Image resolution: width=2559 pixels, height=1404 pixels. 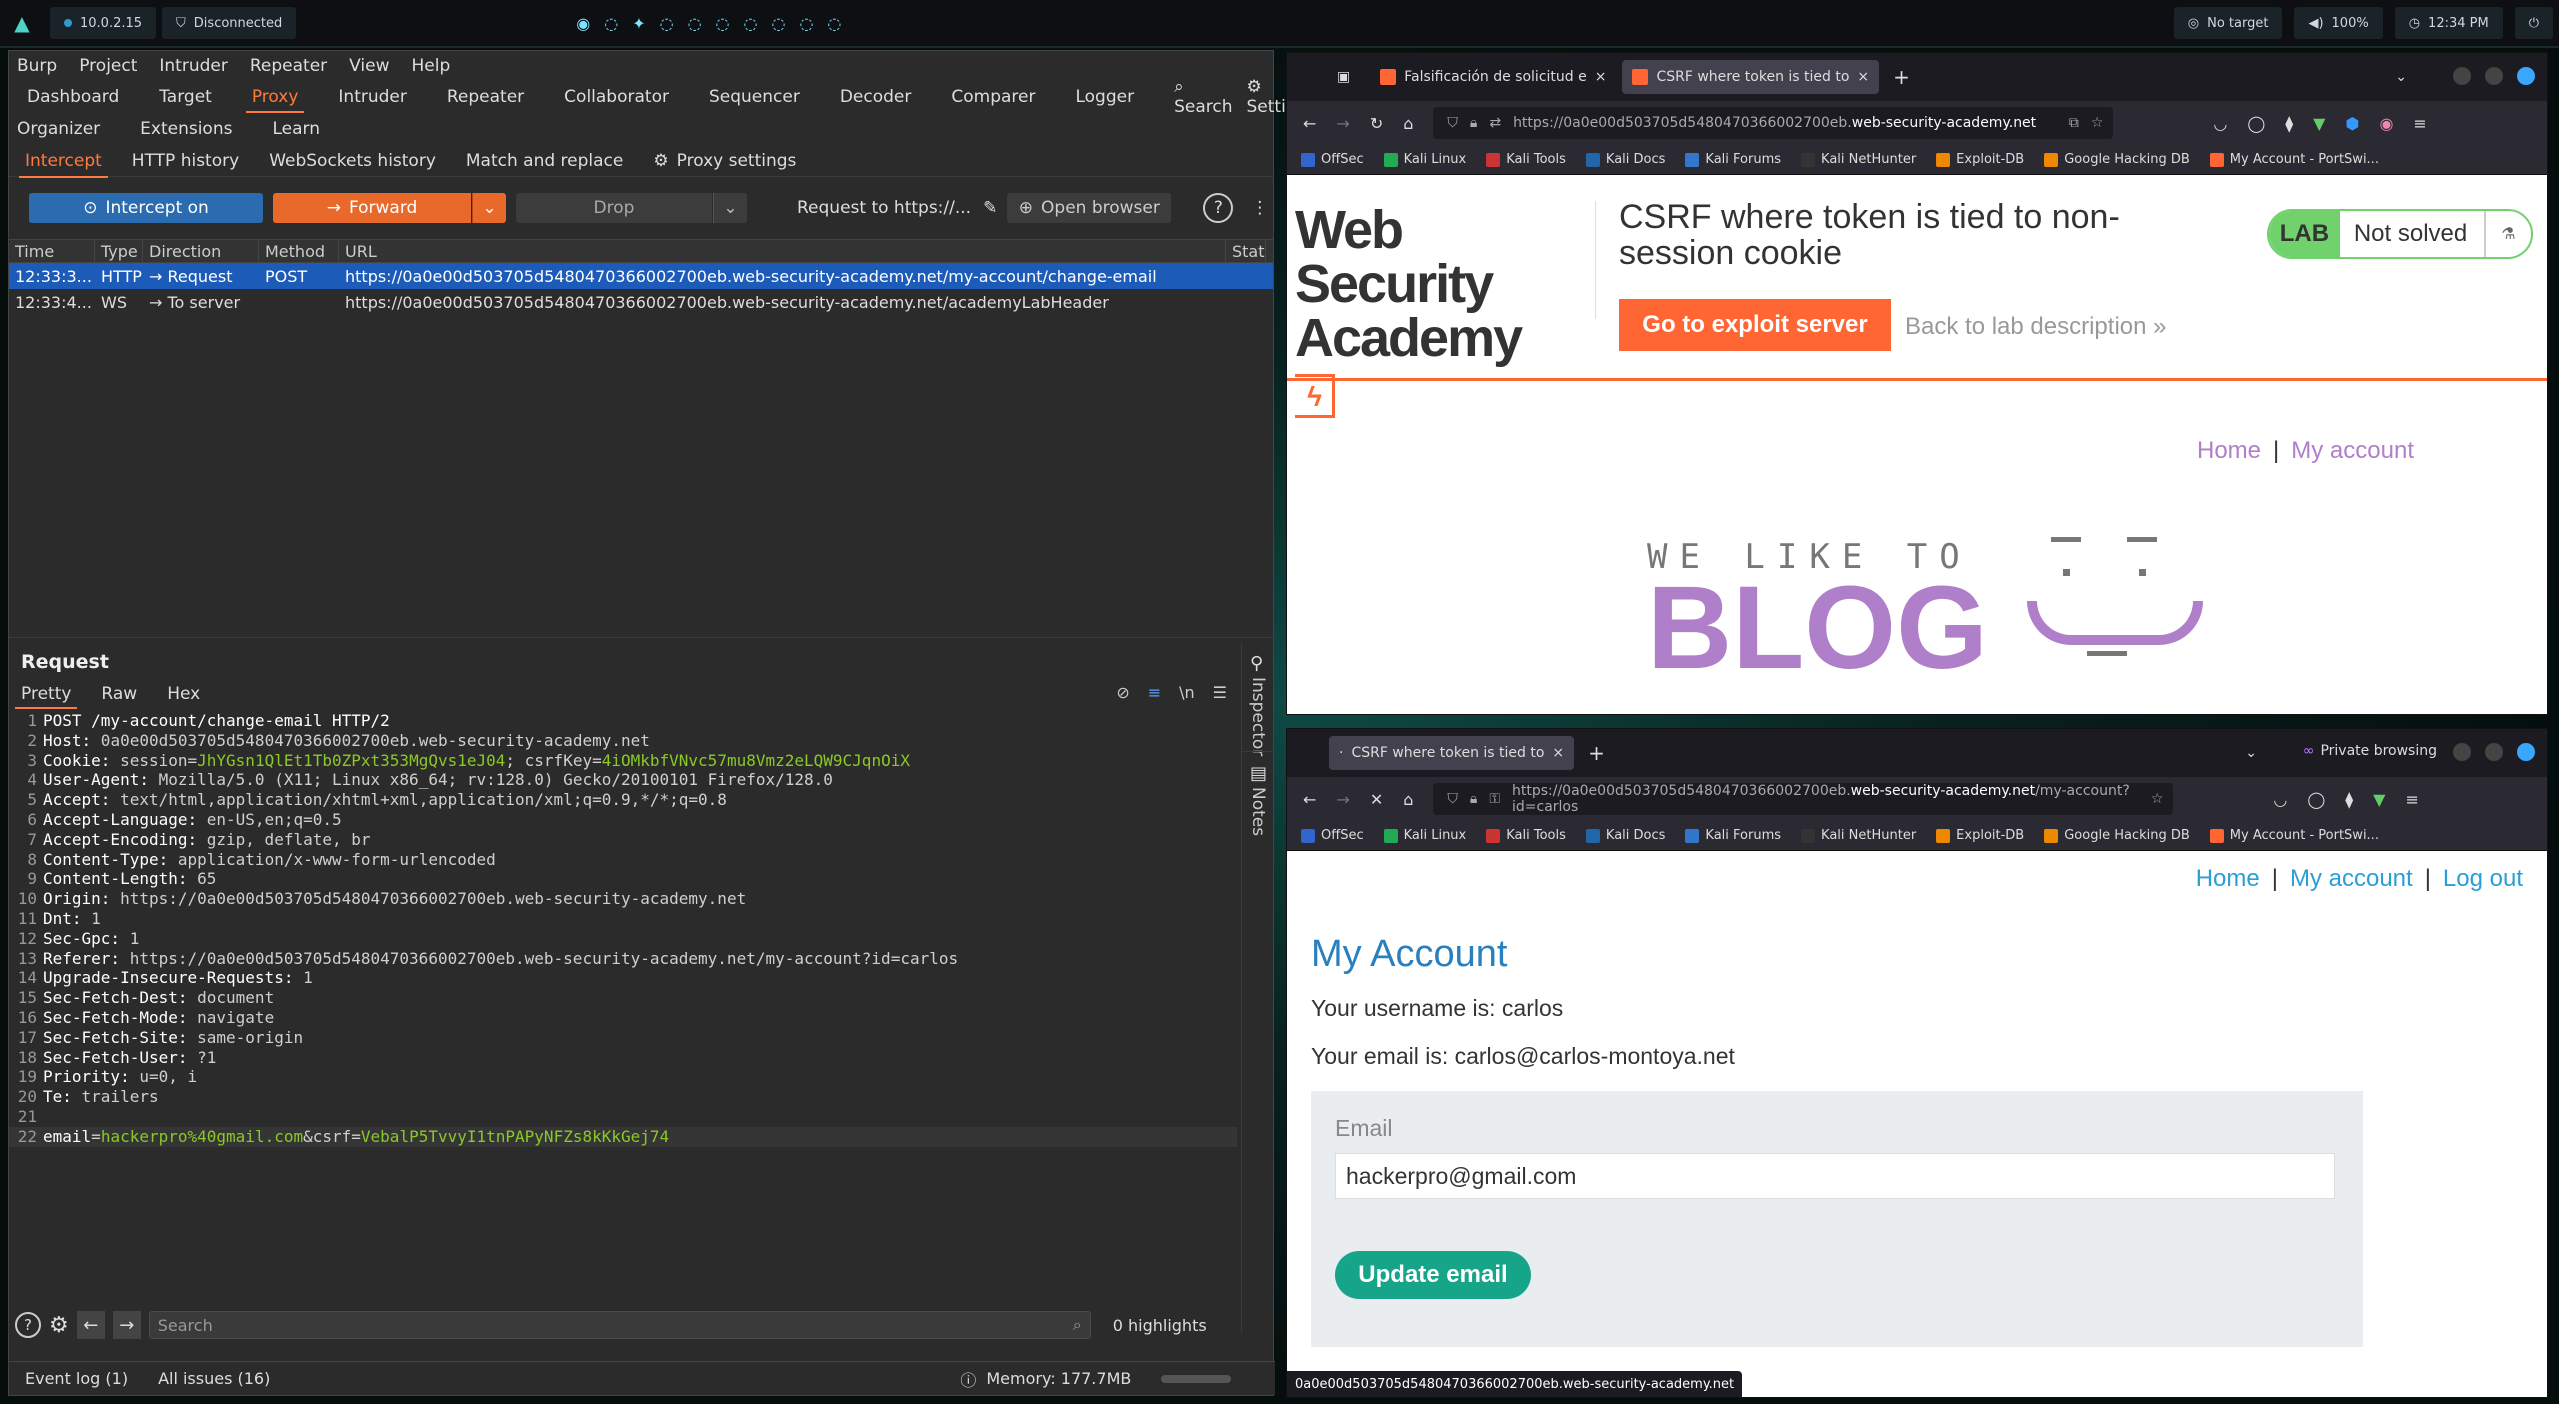 What do you see at coordinates (489, 208) in the screenshot?
I see `forward-dropdown: ⌄` at bounding box center [489, 208].